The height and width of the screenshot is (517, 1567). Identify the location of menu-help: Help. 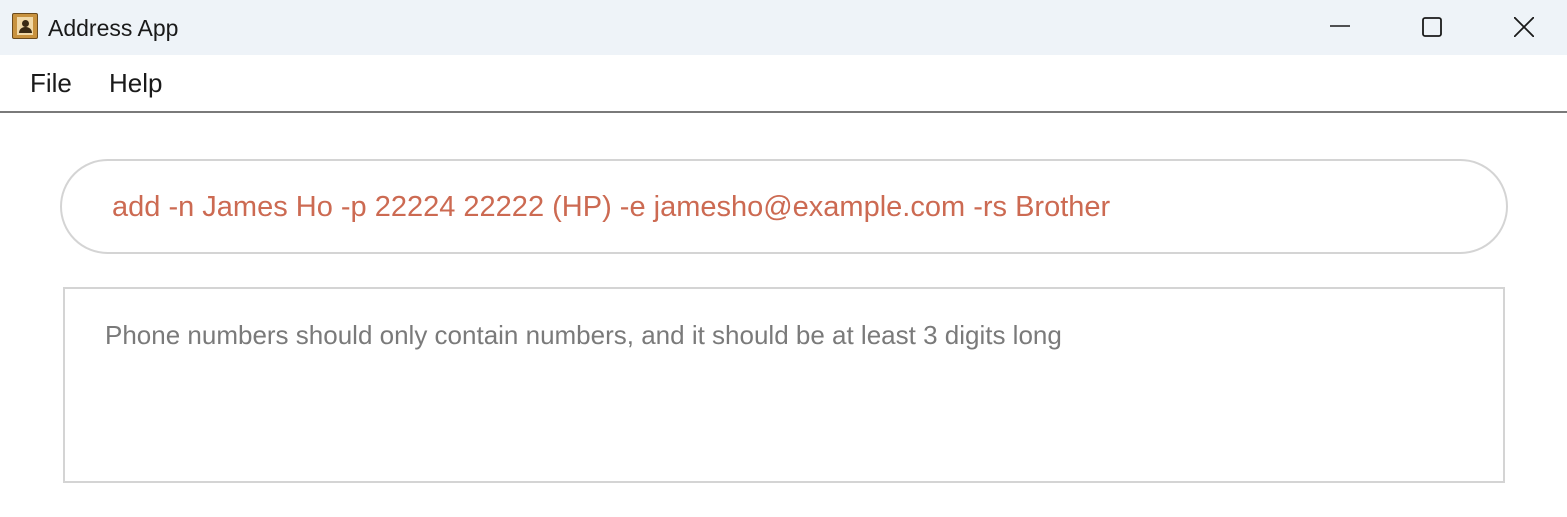
(135, 83).